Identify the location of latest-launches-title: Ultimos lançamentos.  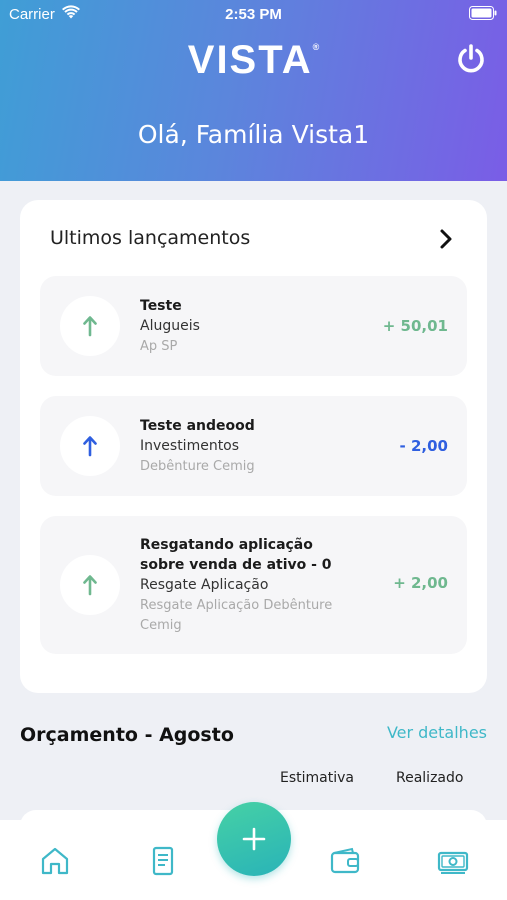
(150, 238).